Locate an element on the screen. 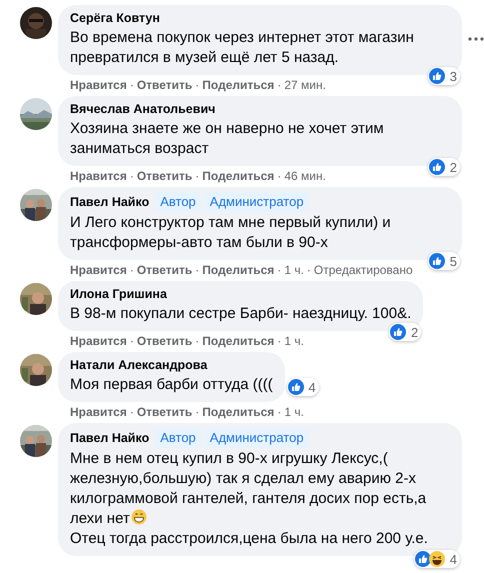 The width and height of the screenshot is (484, 573). reaction-count: 5 is located at coordinates (444, 261).